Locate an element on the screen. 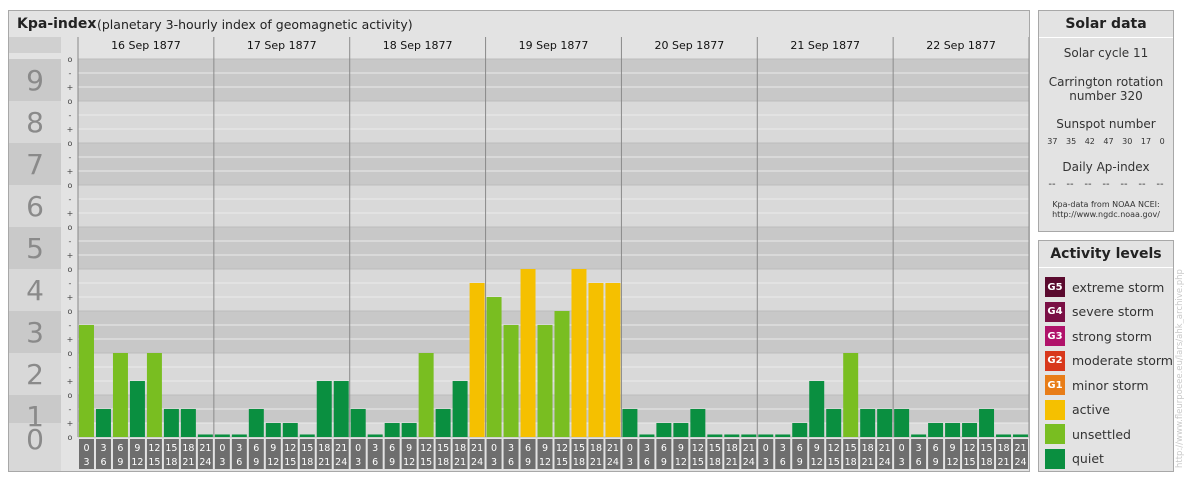  interval-start: 3 is located at coordinates (783, 448).